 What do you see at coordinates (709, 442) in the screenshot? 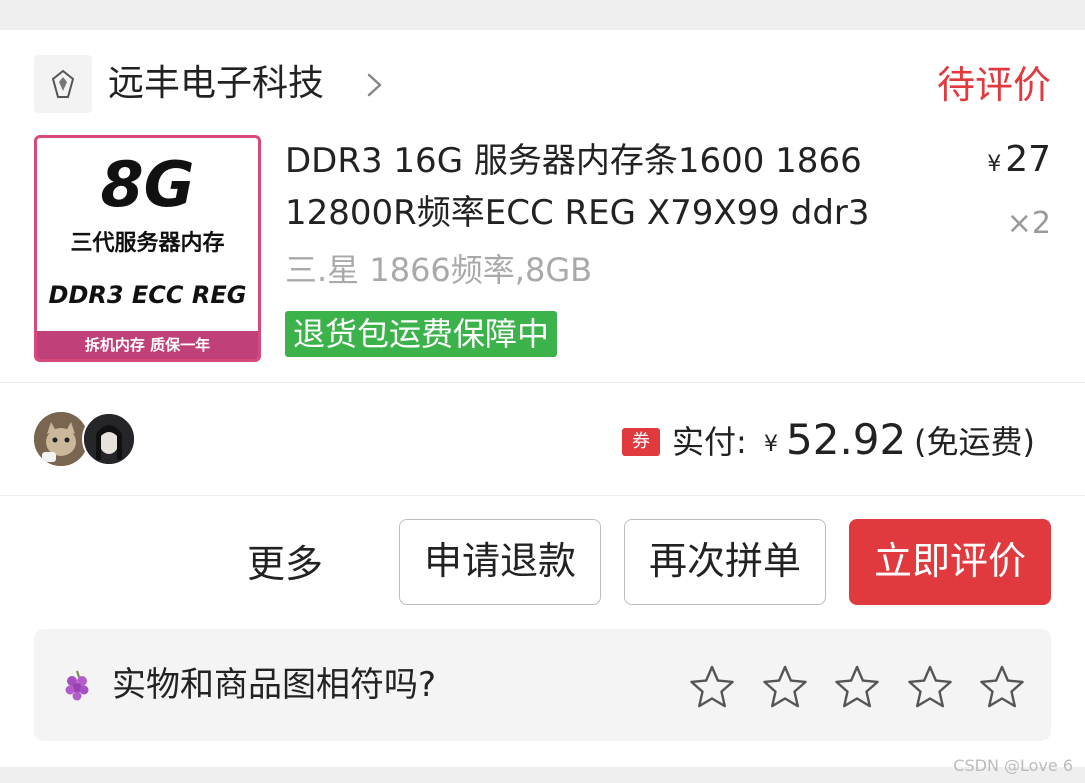
I see `paid-label: 实付:` at bounding box center [709, 442].